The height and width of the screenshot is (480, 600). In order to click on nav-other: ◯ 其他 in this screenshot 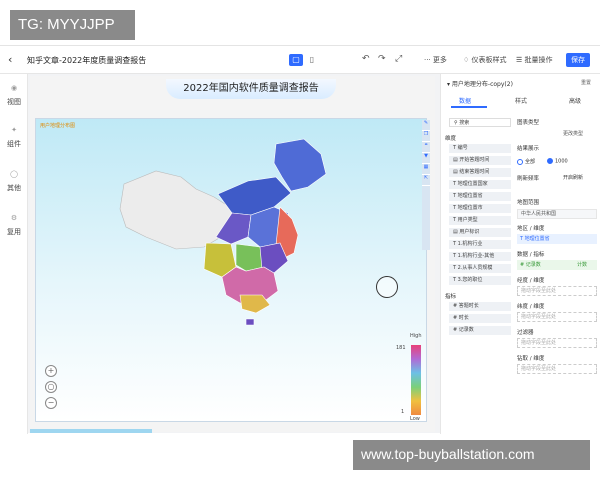, I will do `click(14, 181)`.